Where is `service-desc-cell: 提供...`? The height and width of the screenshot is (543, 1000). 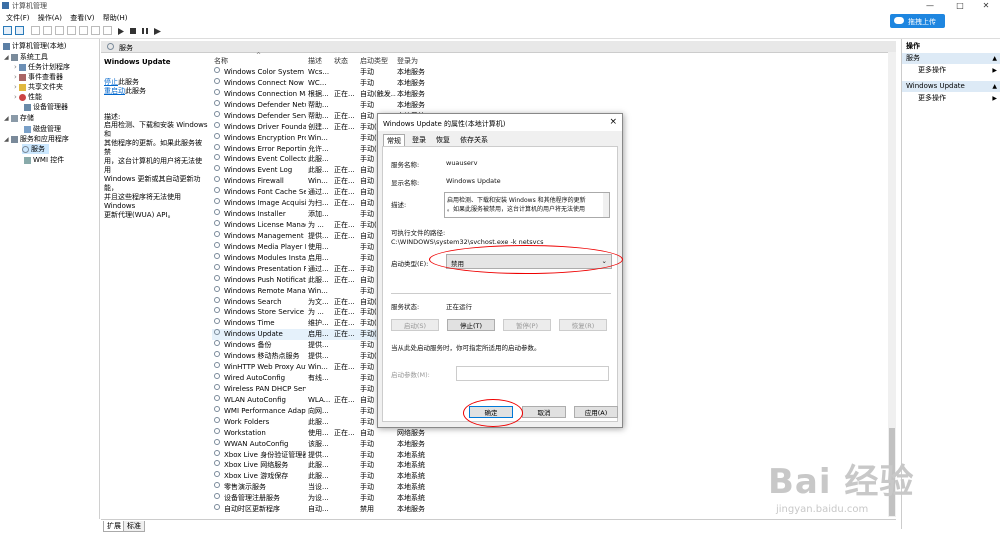 service-desc-cell: 提供... is located at coordinates (318, 356).